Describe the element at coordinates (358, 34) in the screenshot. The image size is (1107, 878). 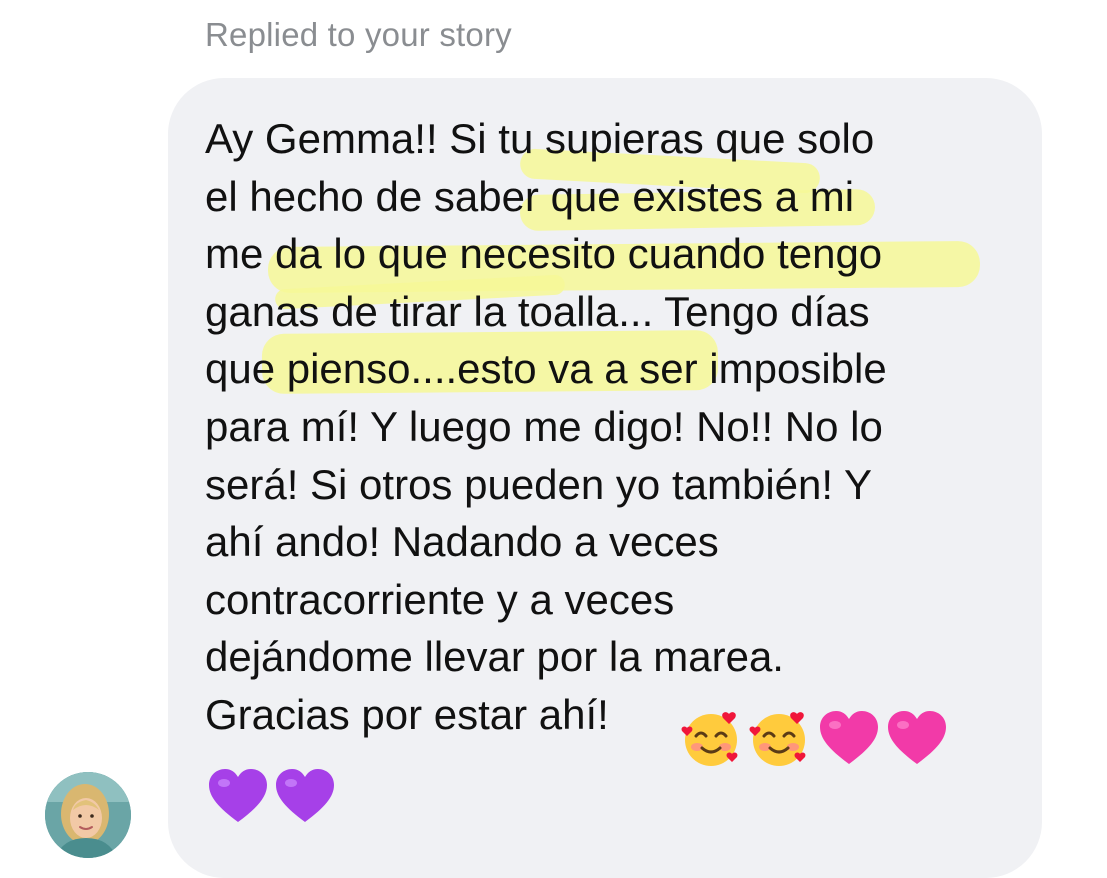
I see `reply-header: Replied to your story` at that location.